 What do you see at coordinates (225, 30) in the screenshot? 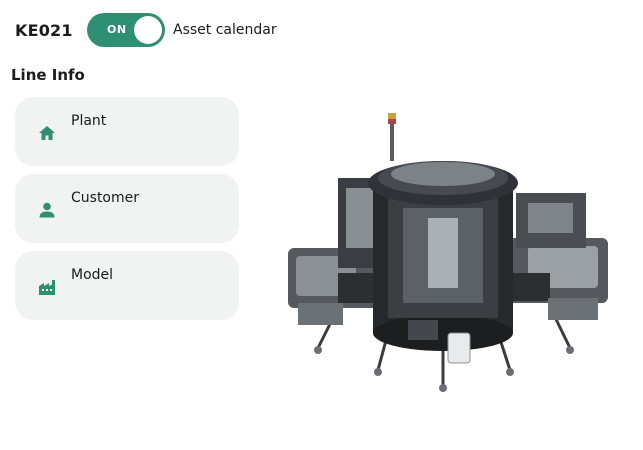
I see `asset-calendar-label: Asset calendar` at bounding box center [225, 30].